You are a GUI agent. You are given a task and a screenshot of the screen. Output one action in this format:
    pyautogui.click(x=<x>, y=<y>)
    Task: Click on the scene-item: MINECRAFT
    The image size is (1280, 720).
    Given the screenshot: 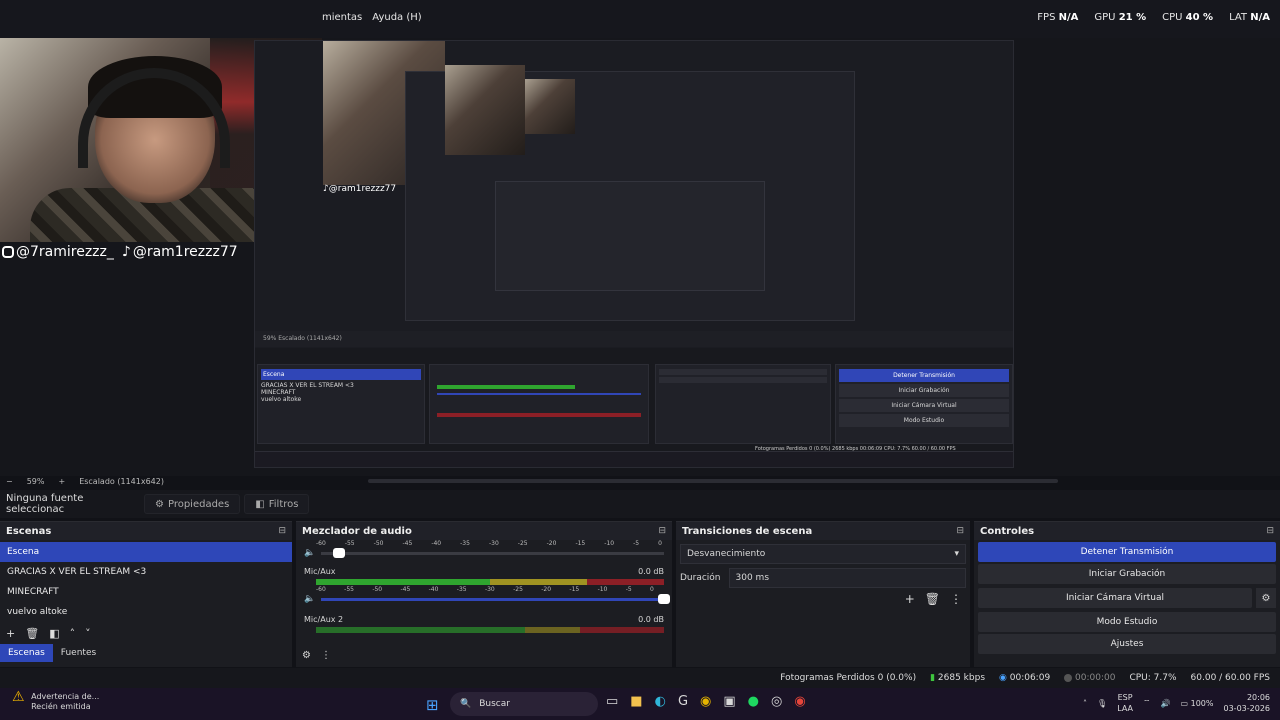 What is the action you would take?
    pyautogui.click(x=146, y=592)
    